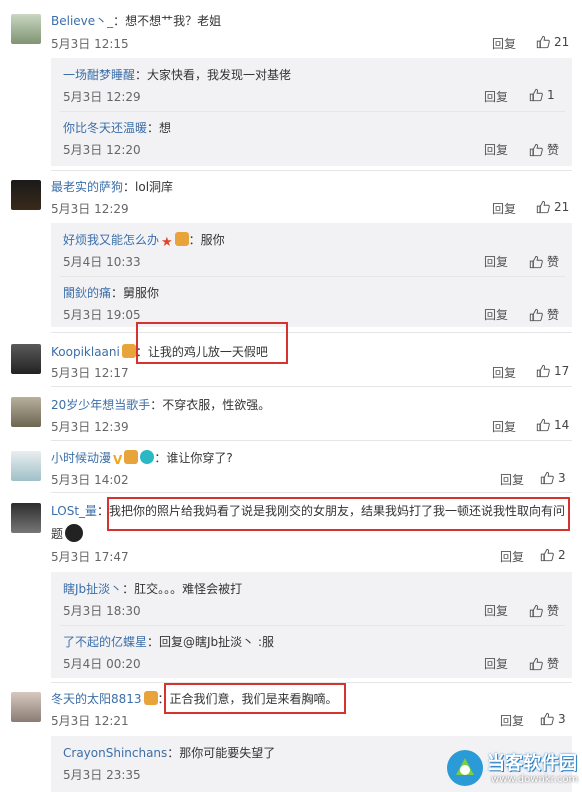  I want to click on user-name: 好烦我又能怎么办, so click(111, 240).